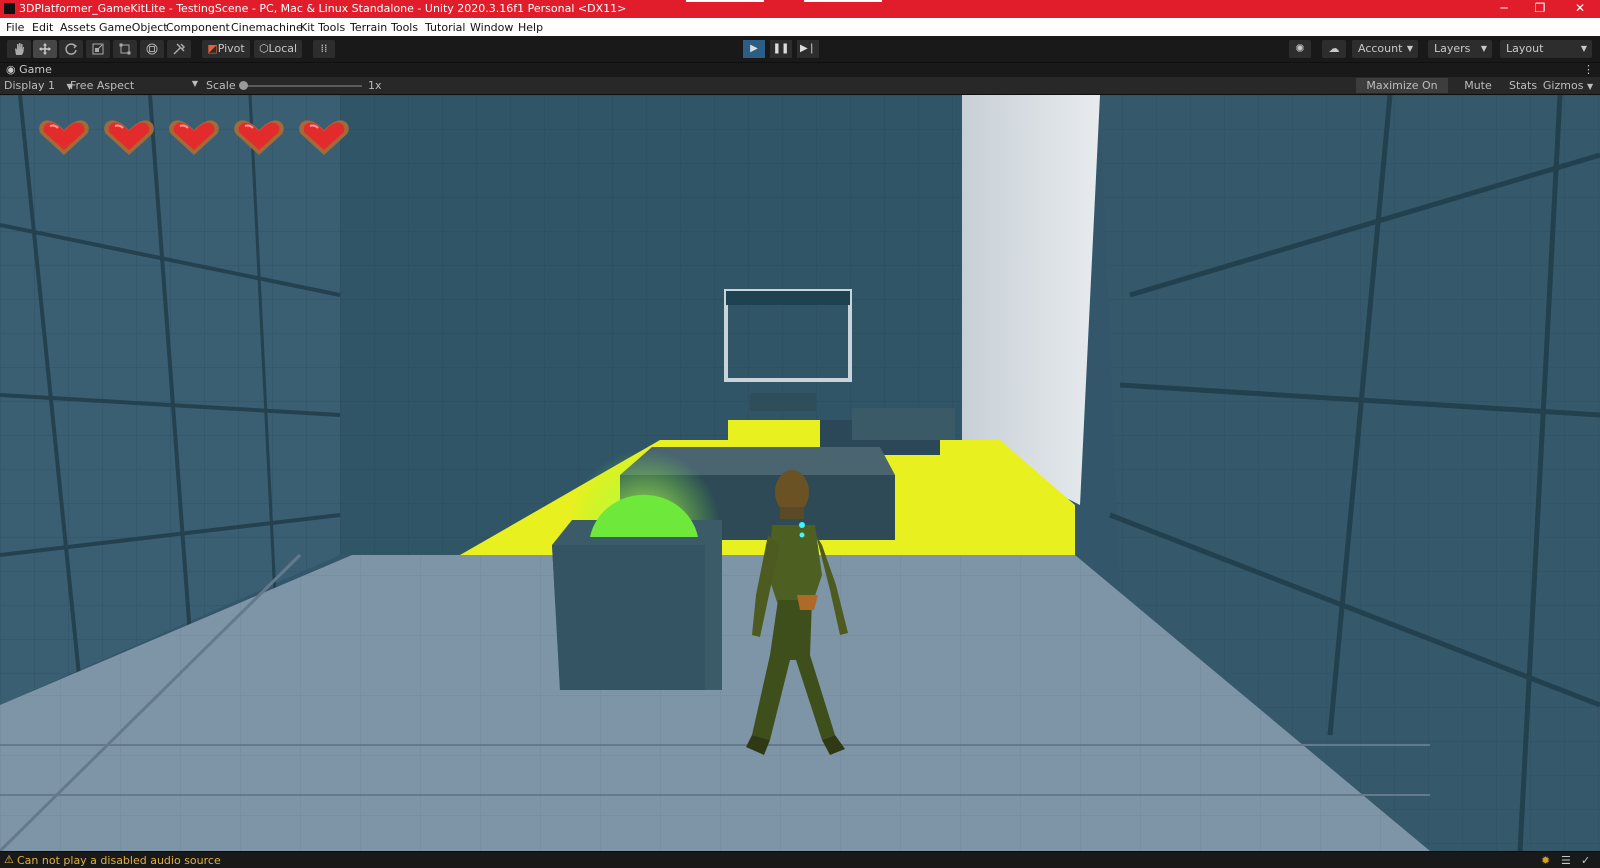 Image resolution: width=1600 pixels, height=868 pixels. What do you see at coordinates (530, 27) in the screenshot?
I see `menu-help: Help` at bounding box center [530, 27].